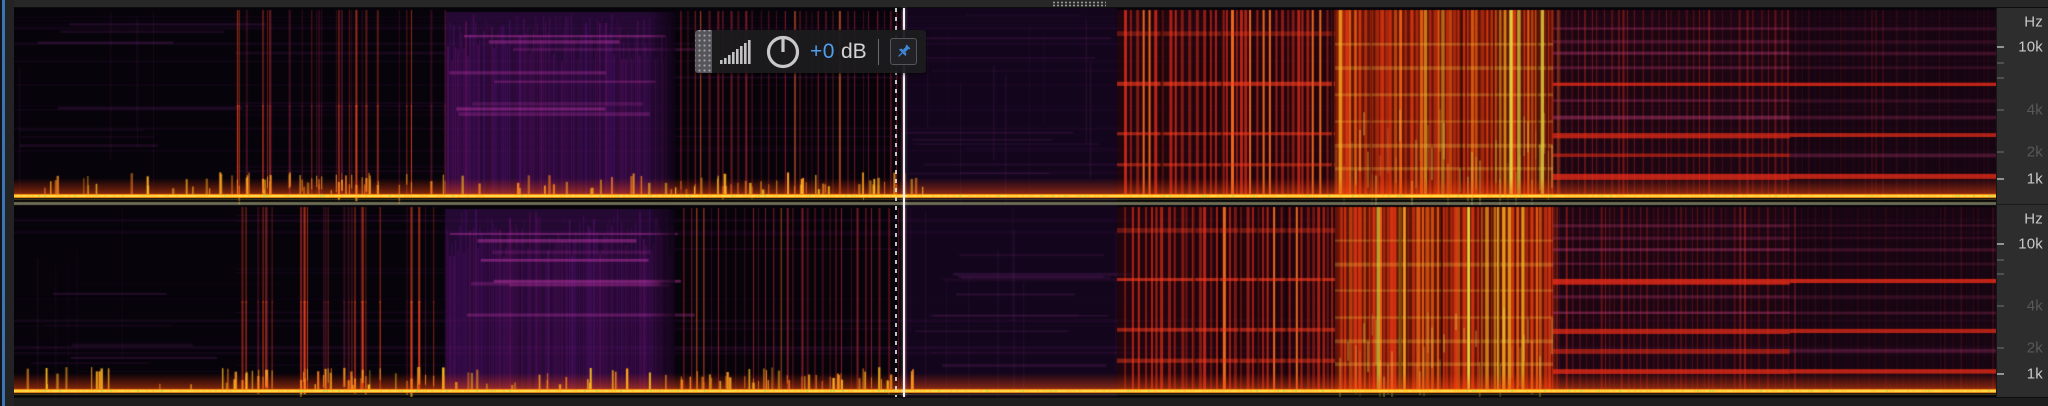  I want to click on volume-meter-icon, so click(735, 51).